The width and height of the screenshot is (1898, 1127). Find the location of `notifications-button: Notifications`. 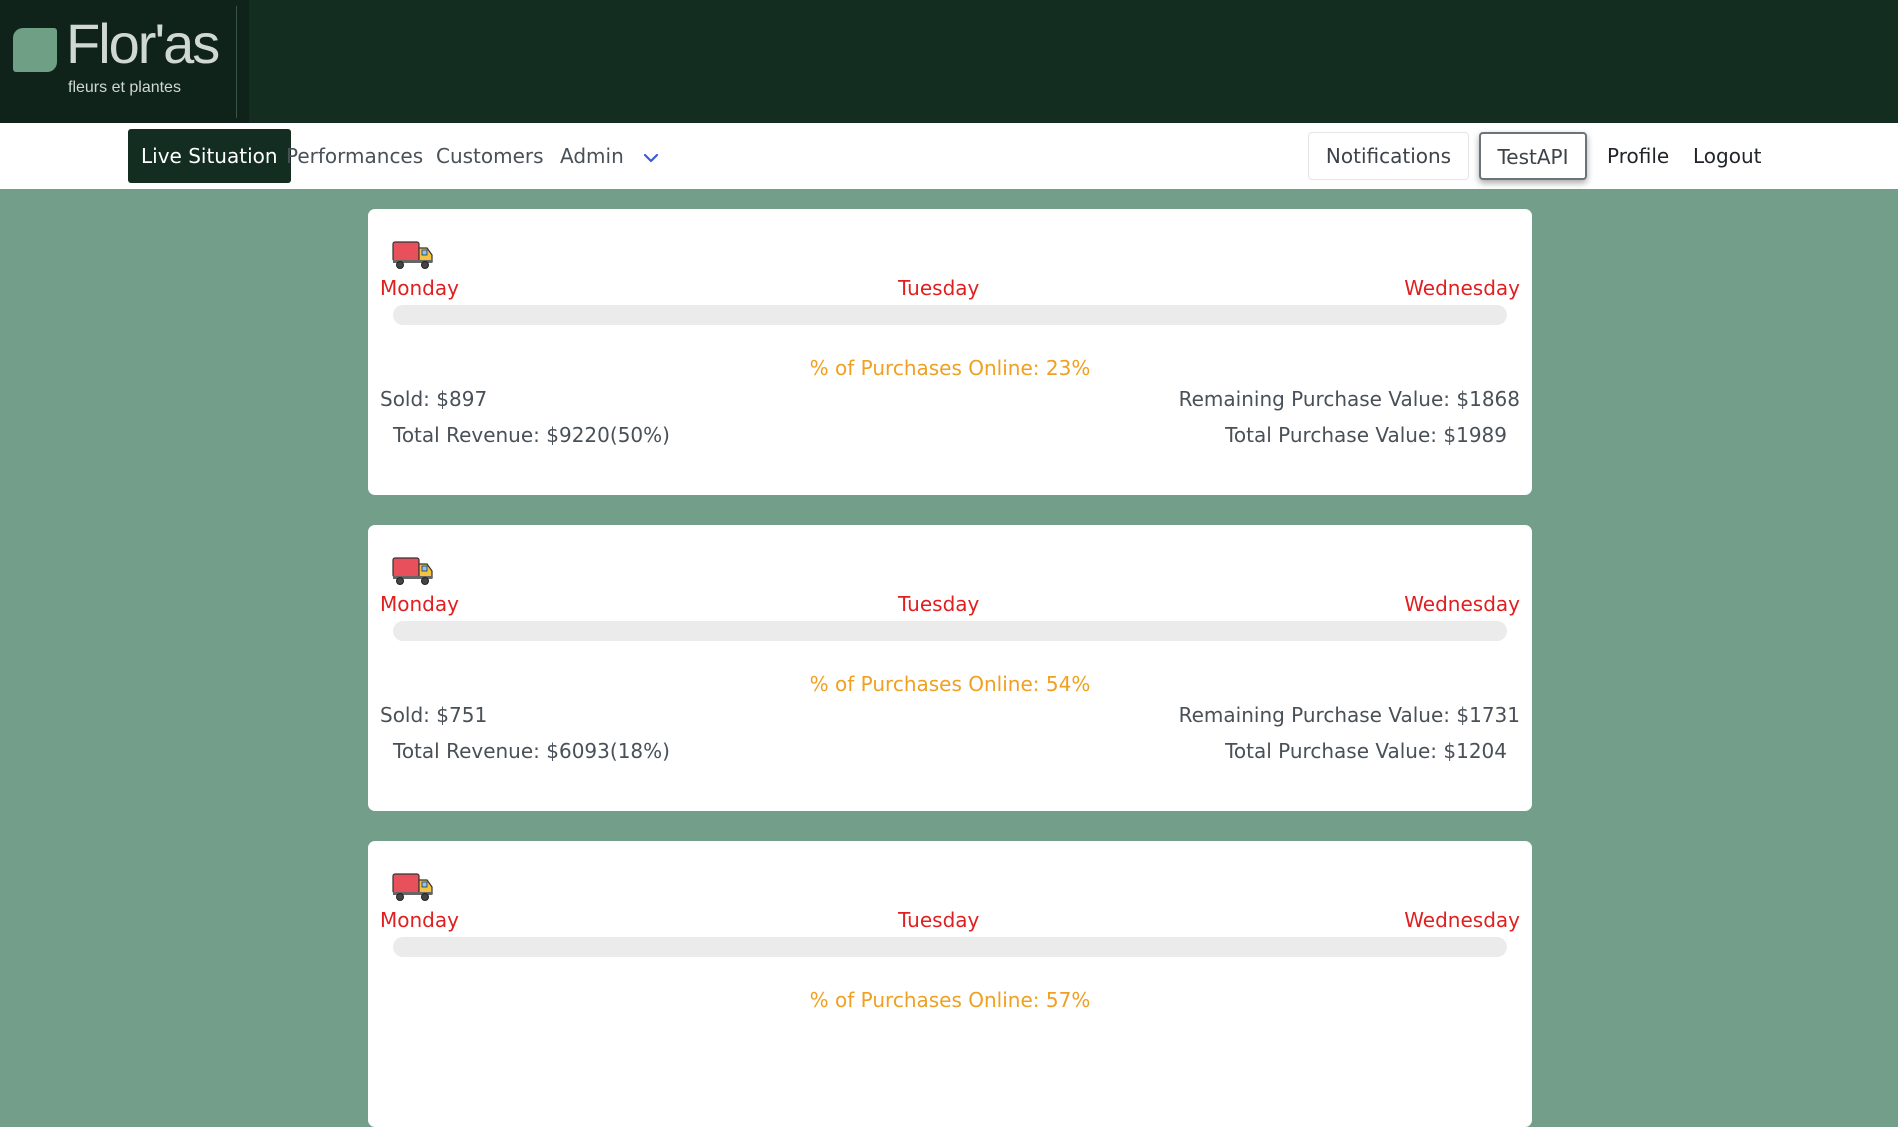

notifications-button: Notifications is located at coordinates (1388, 156).